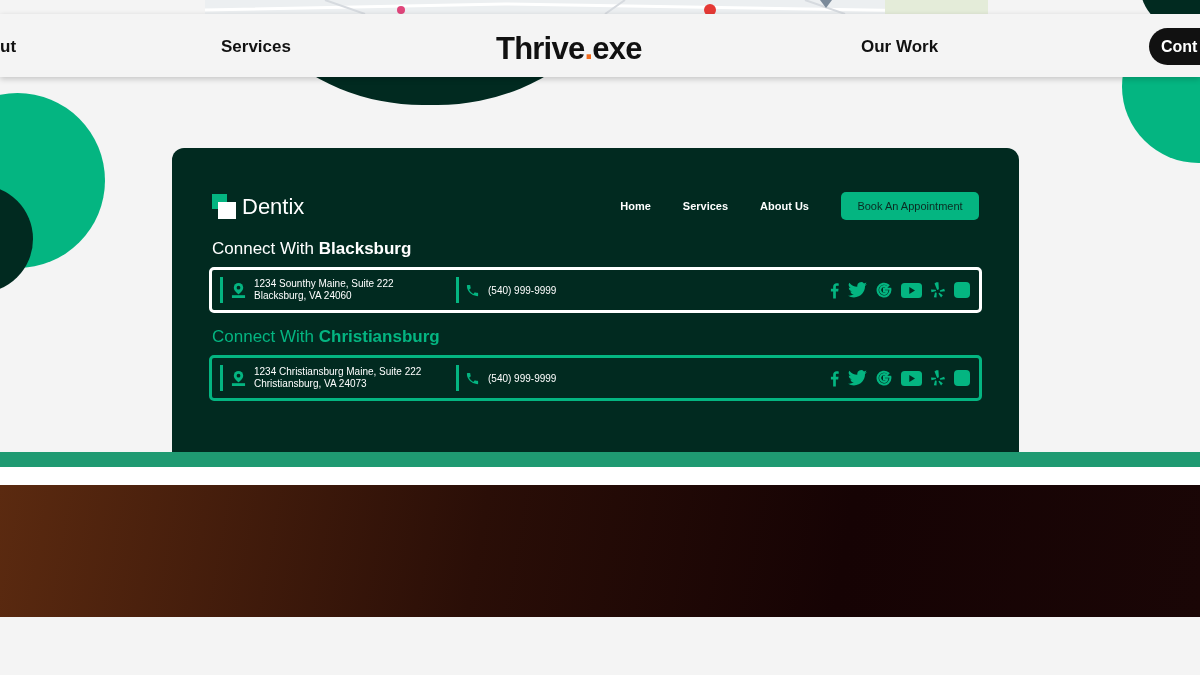 This screenshot has width=1200, height=675. What do you see at coordinates (273, 206) in the screenshot?
I see `brand-name: Dentix` at bounding box center [273, 206].